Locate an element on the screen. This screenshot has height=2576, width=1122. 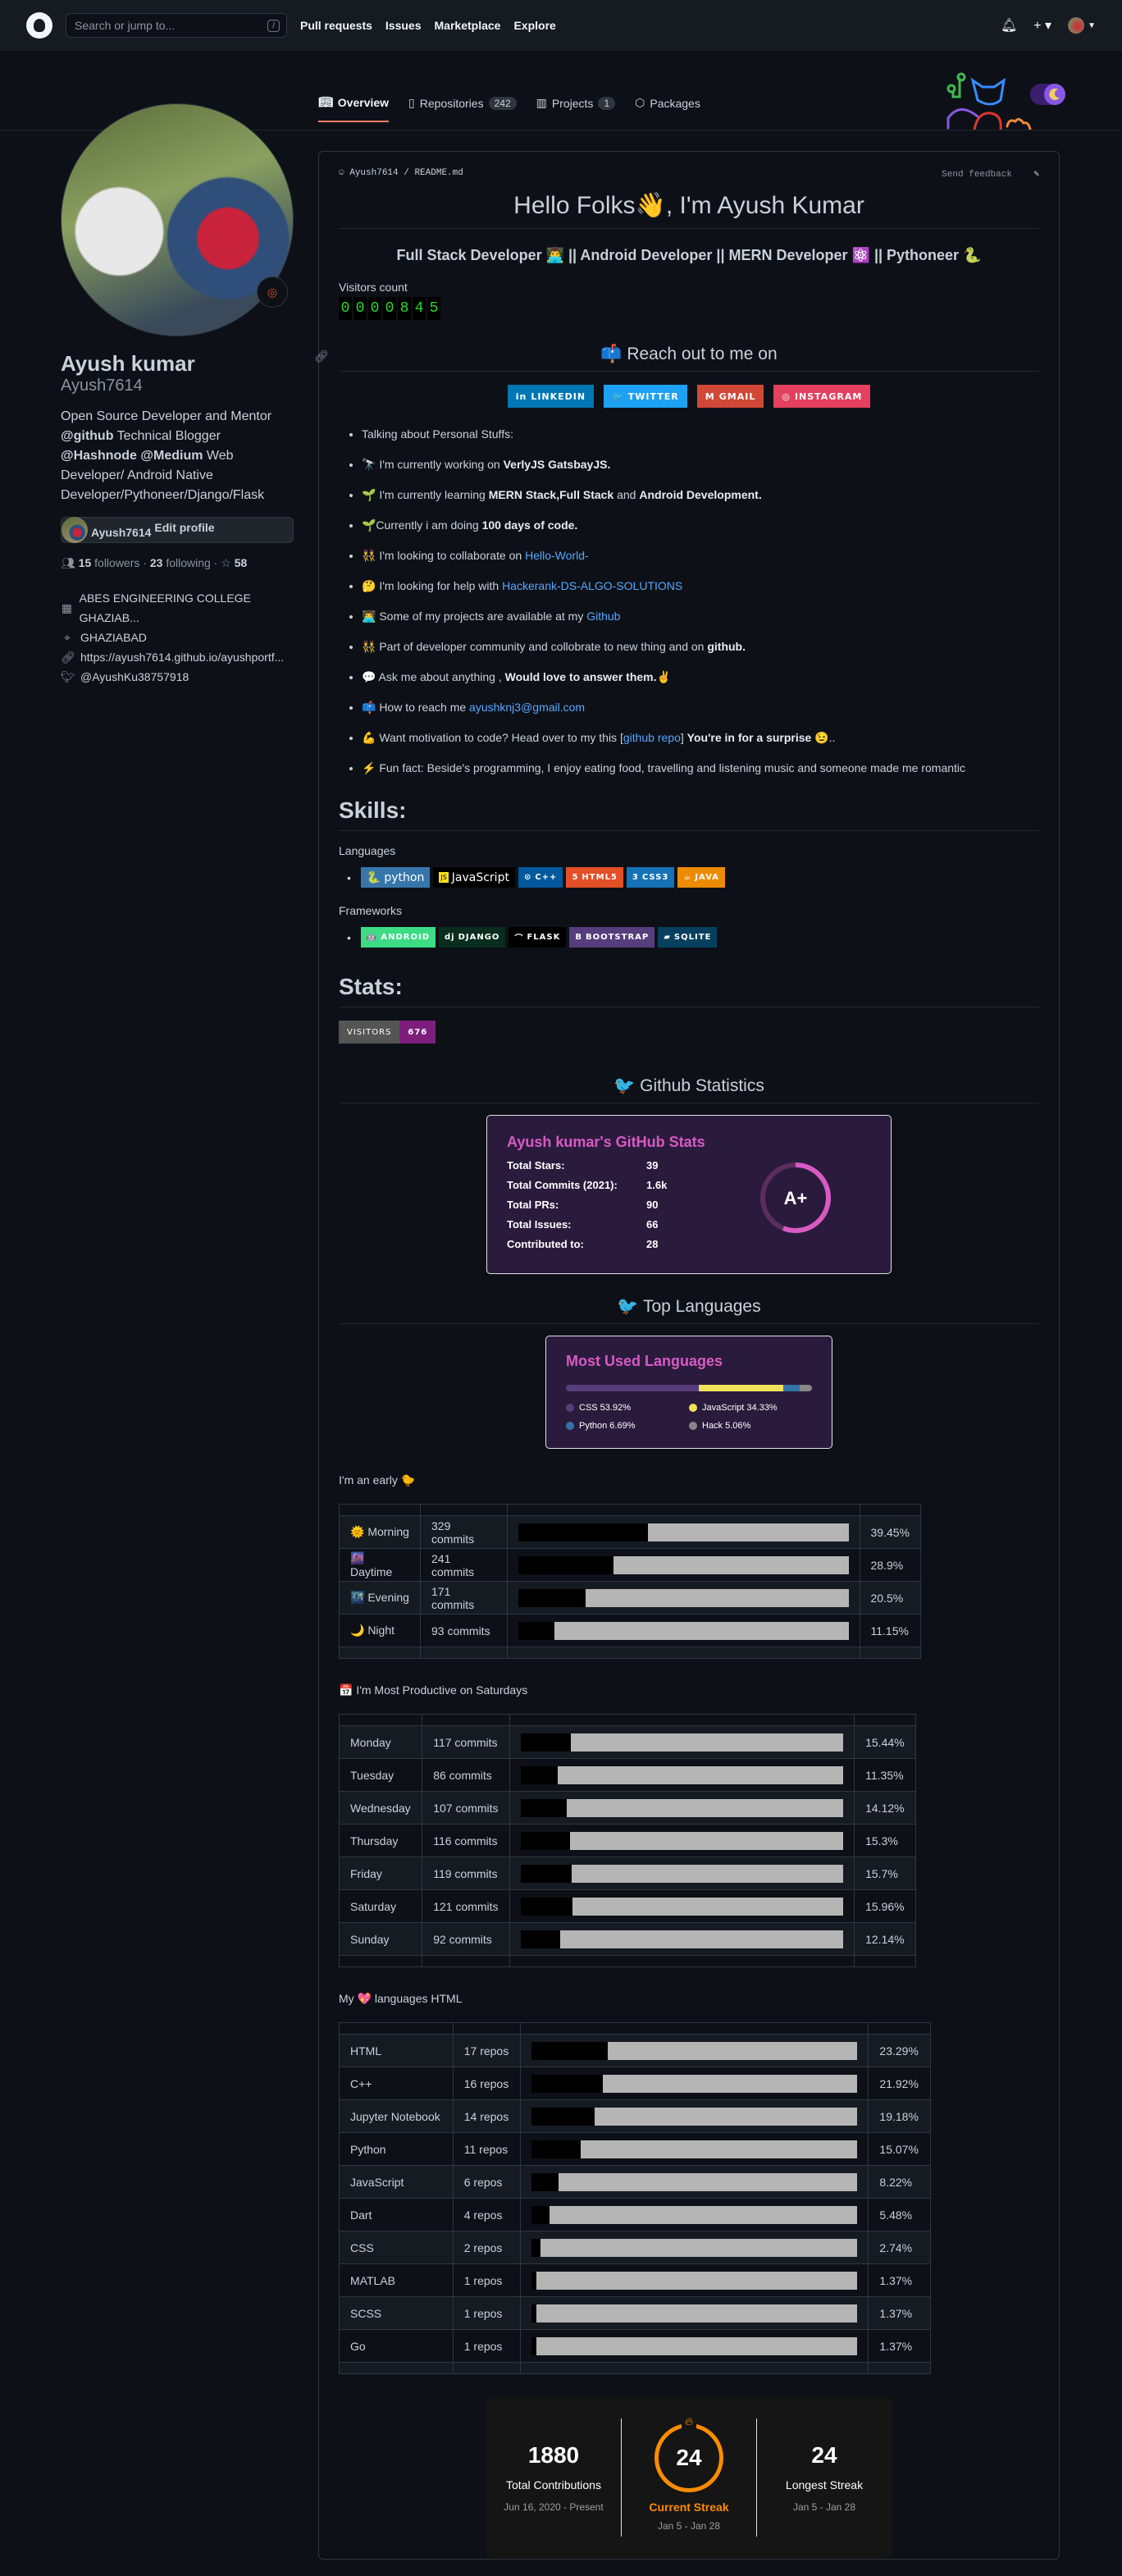
about-link: Hackerank-DS-ALGO-SOLUTIONS is located at coordinates (592, 586).